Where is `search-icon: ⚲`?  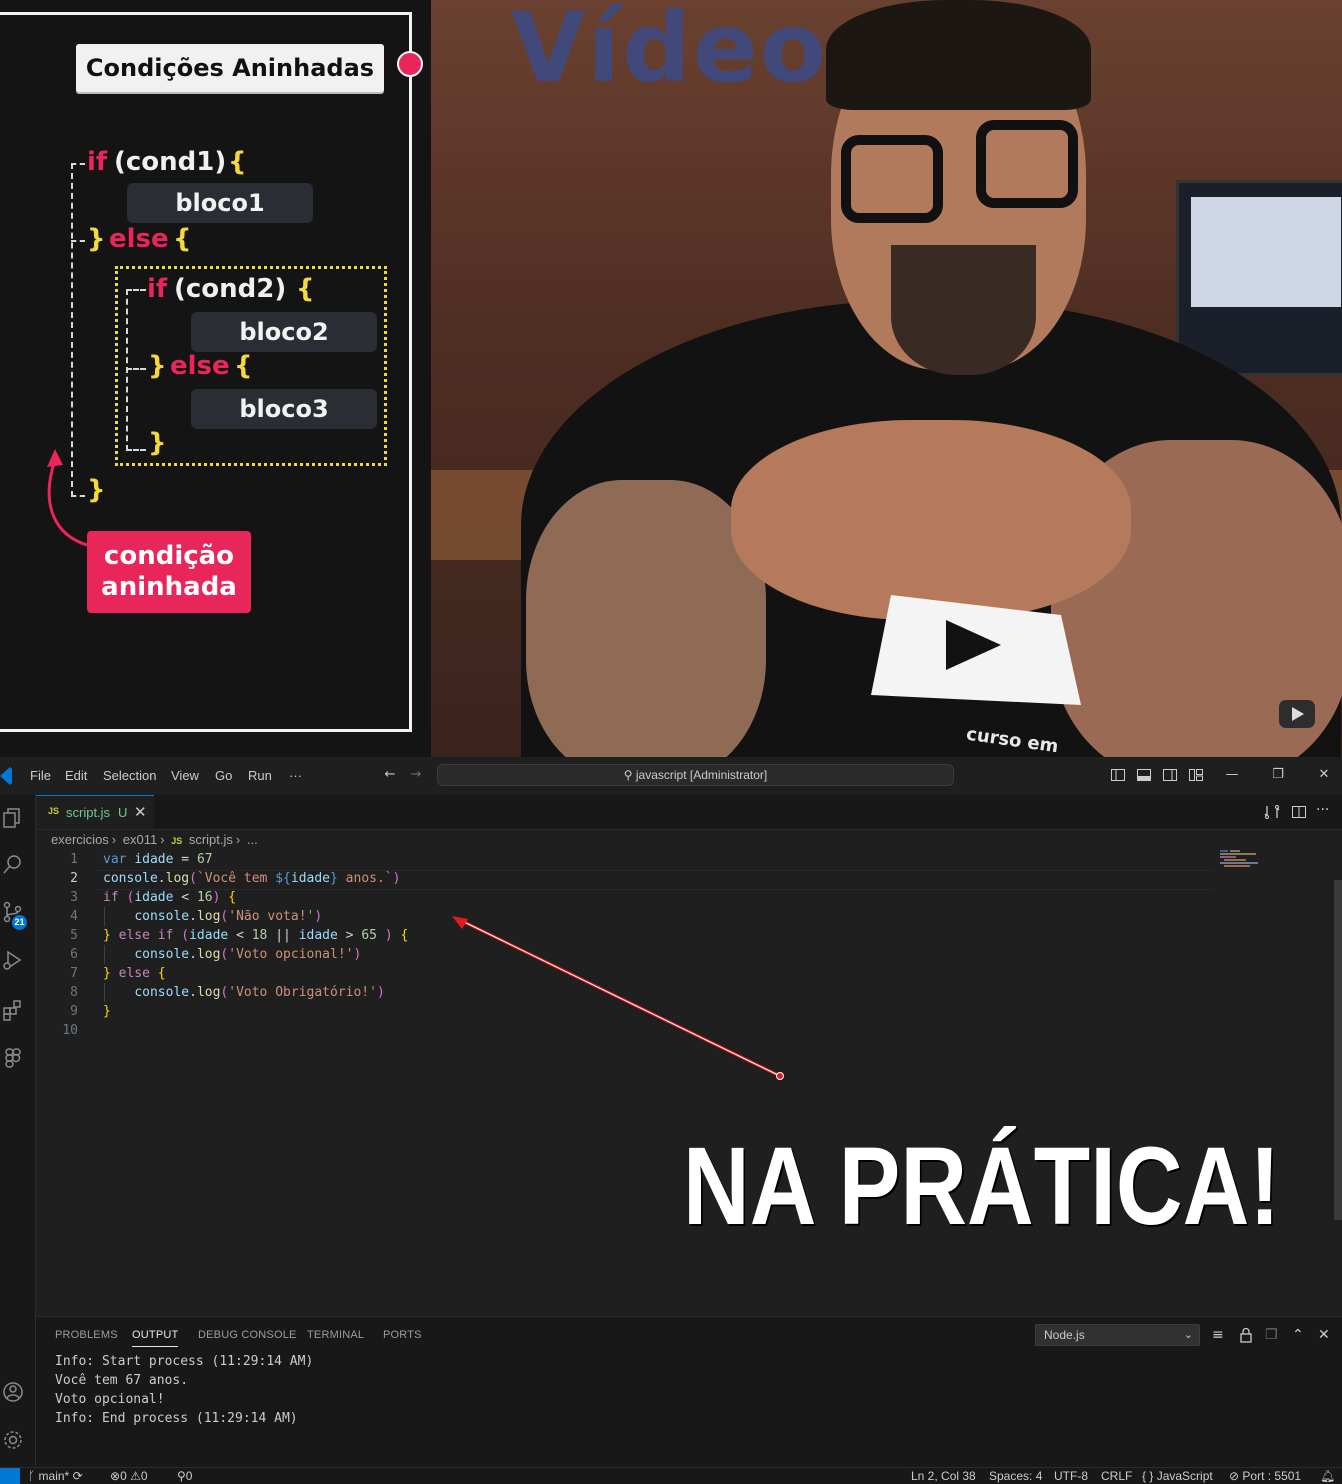
search-icon: ⚲ is located at coordinates (629, 775).